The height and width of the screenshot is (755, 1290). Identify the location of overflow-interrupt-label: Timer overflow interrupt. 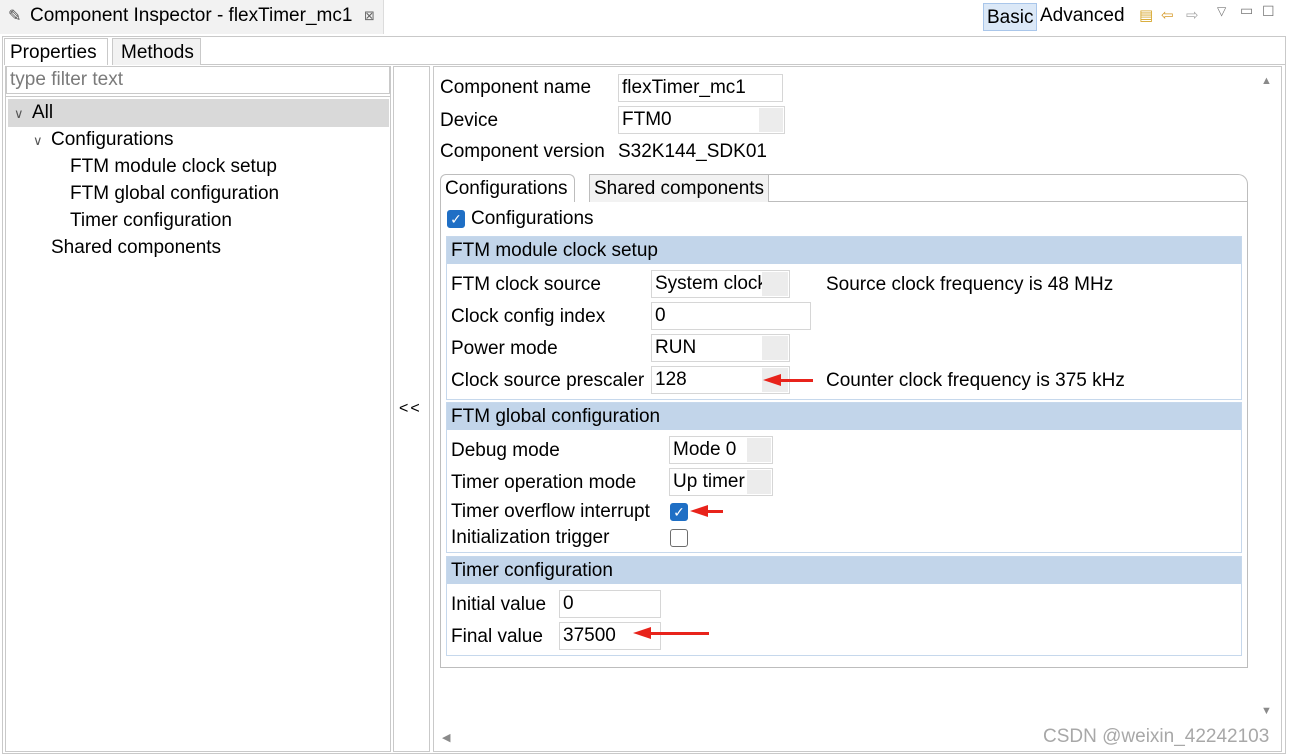
(550, 511).